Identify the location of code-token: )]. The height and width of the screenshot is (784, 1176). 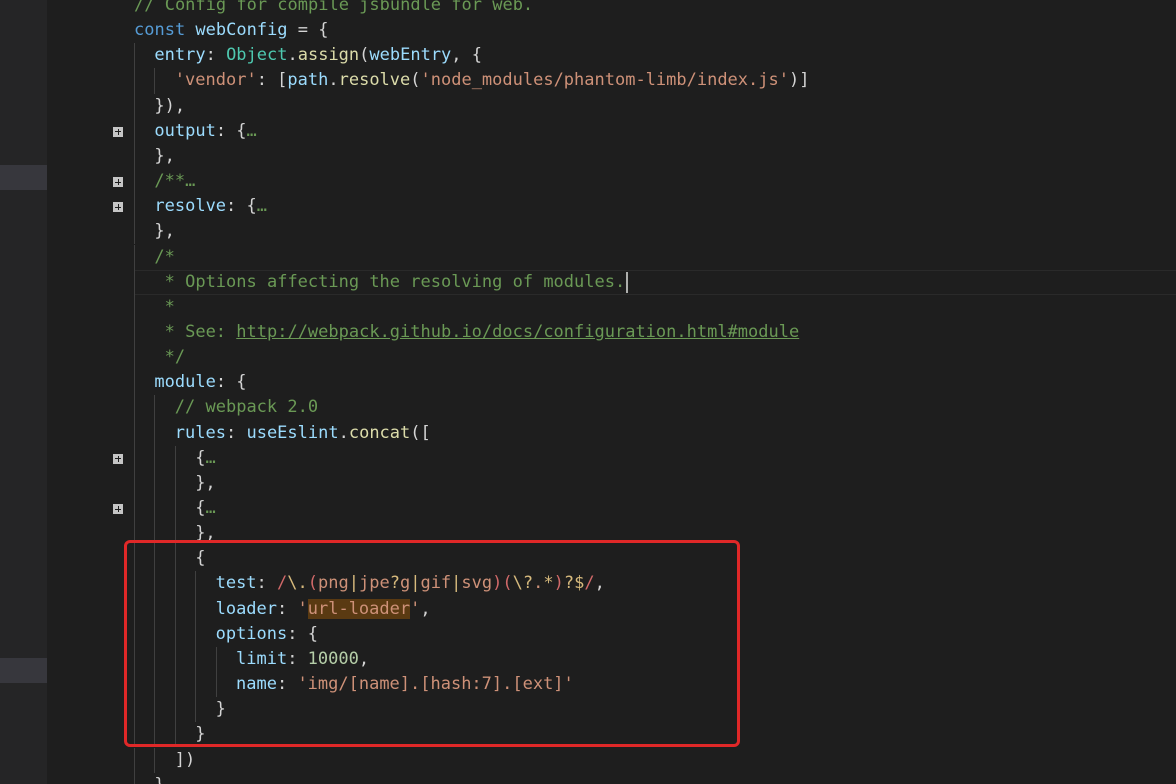
(799, 80).